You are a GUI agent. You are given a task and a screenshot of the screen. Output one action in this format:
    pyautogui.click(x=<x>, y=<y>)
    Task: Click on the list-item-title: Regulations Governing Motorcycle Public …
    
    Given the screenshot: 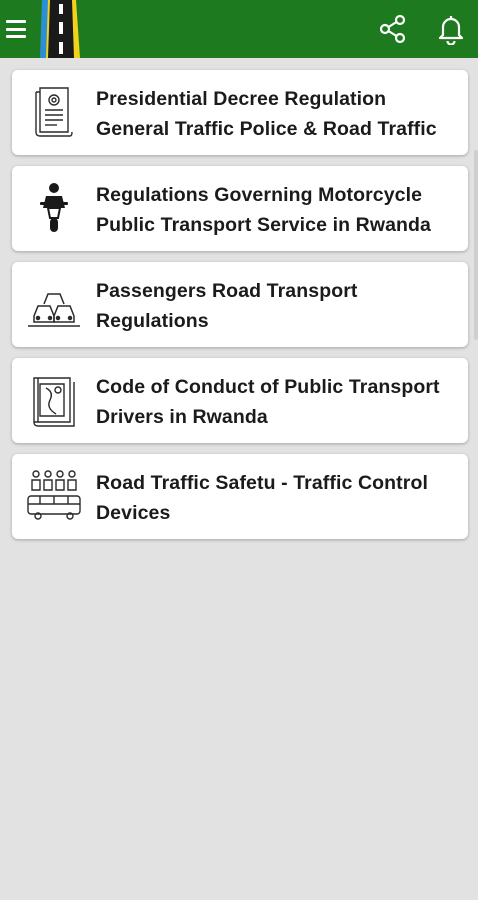 What is the action you would take?
    pyautogui.click(x=263, y=210)
    